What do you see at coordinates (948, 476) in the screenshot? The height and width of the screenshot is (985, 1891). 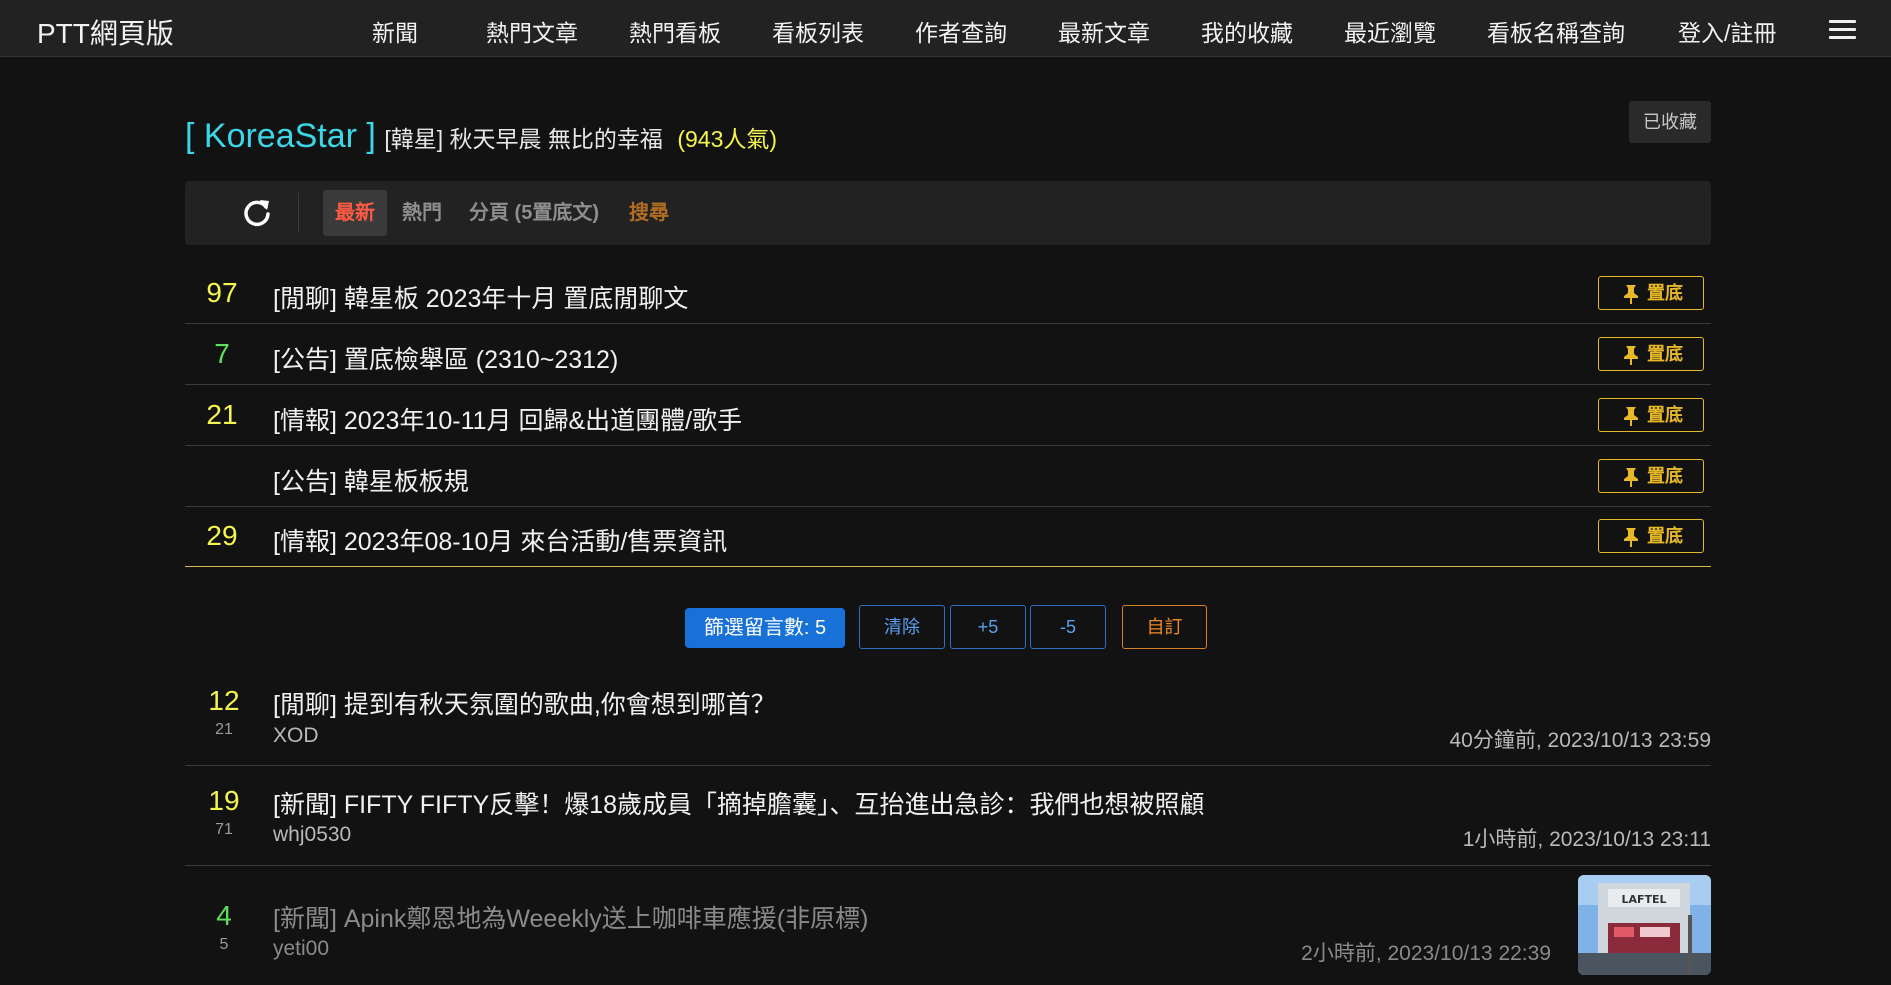 I see `sticky-post: [公告] 韓星板板規 置底` at bounding box center [948, 476].